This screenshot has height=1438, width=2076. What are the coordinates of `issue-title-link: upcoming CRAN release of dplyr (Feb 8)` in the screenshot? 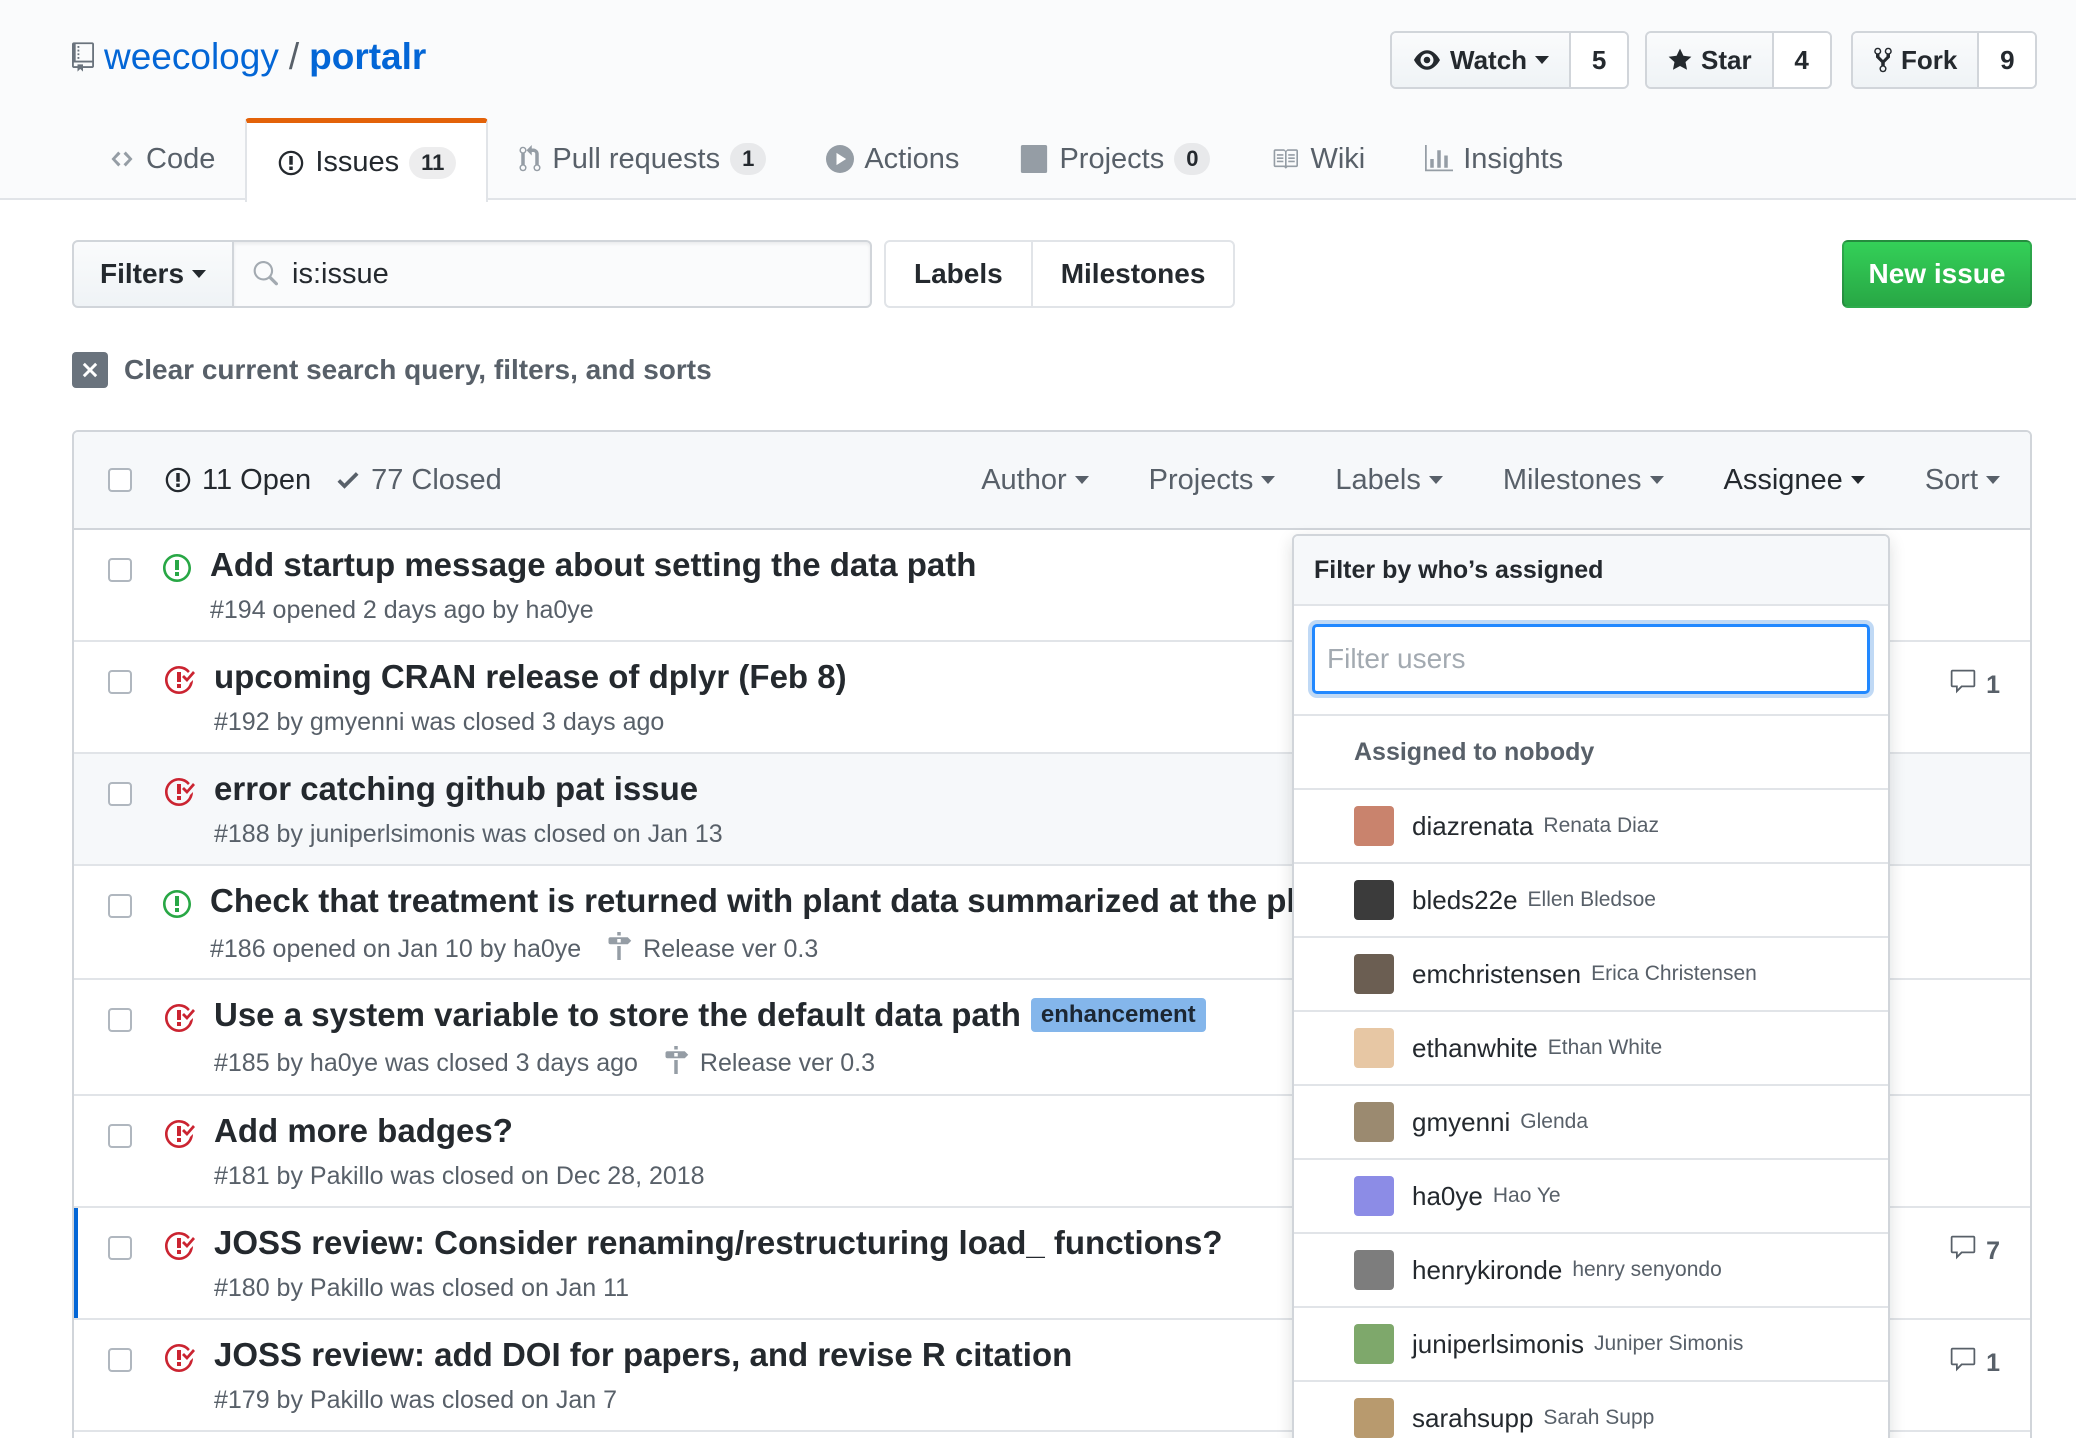 It's located at (530, 676).